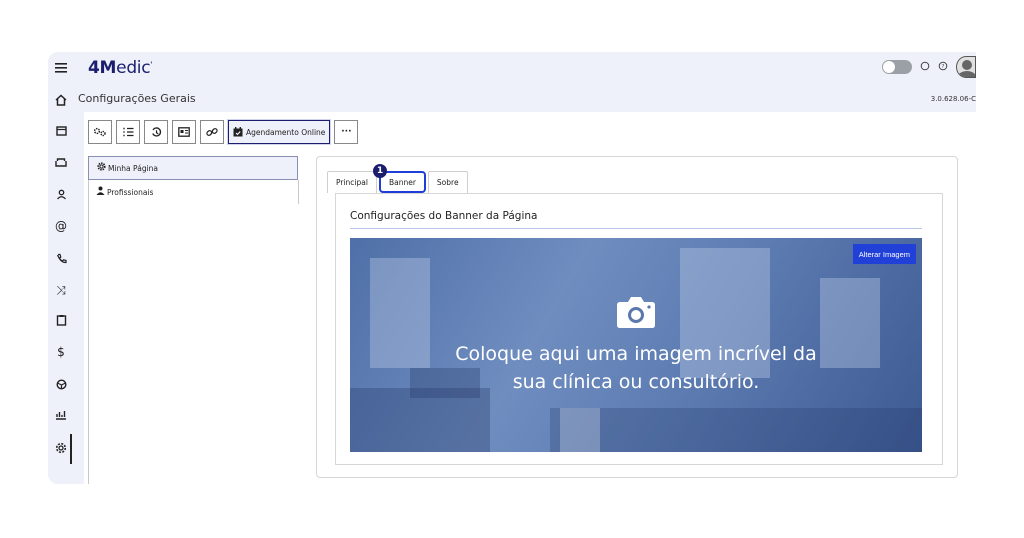 The image size is (1024, 538). What do you see at coordinates (61, 100) in the screenshot?
I see `home-icon` at bounding box center [61, 100].